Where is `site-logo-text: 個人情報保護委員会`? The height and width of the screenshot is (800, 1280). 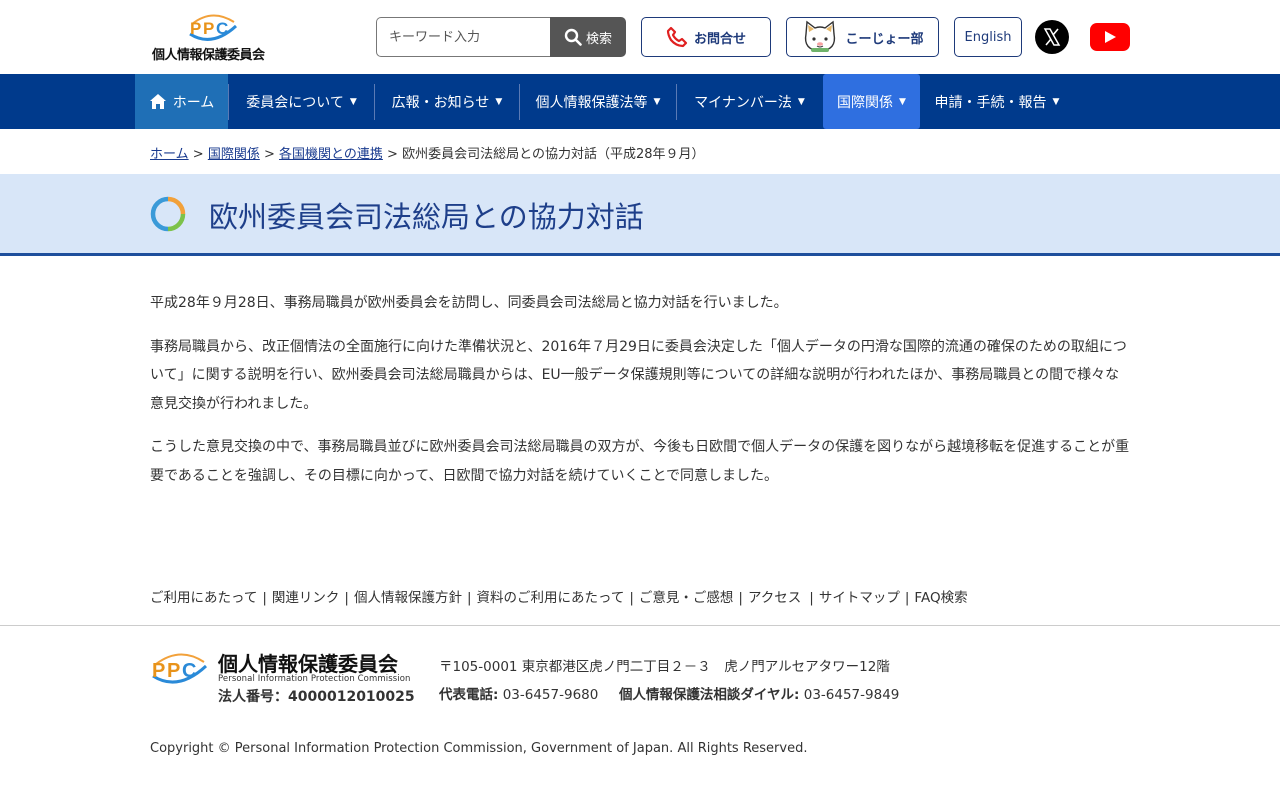 site-logo-text: 個人情報保護委員会 is located at coordinates (208, 55).